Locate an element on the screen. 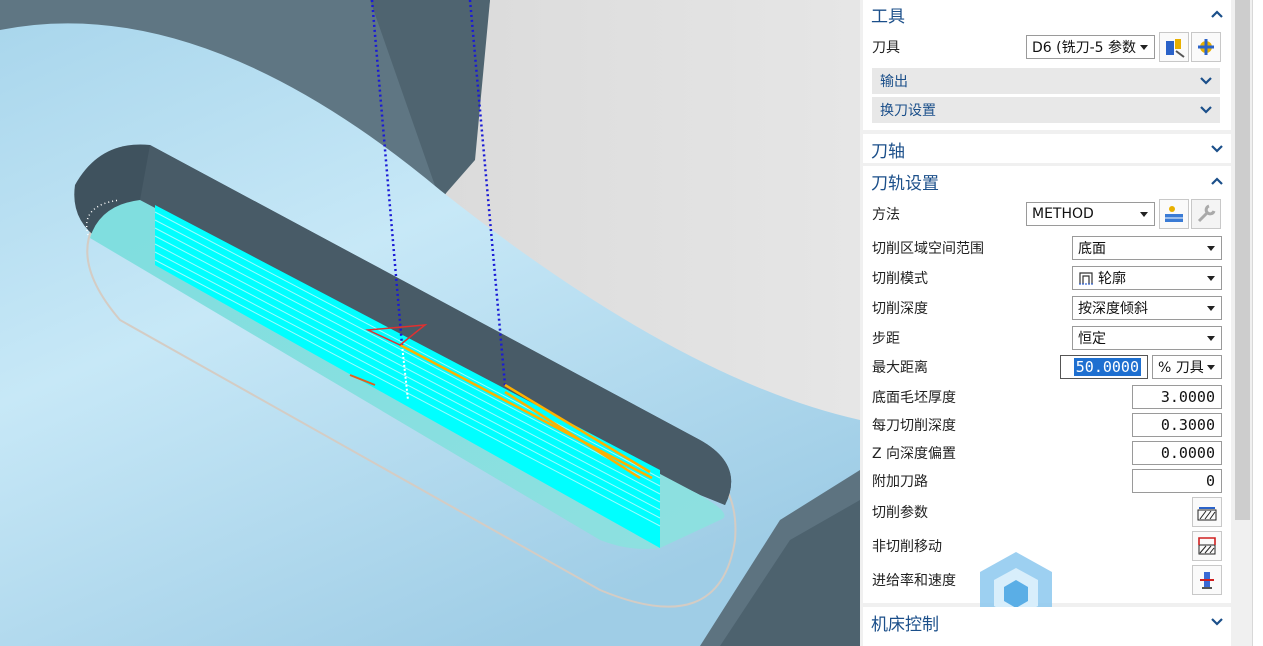  tool-axis-header: 刀轴 is located at coordinates (1047, 149).